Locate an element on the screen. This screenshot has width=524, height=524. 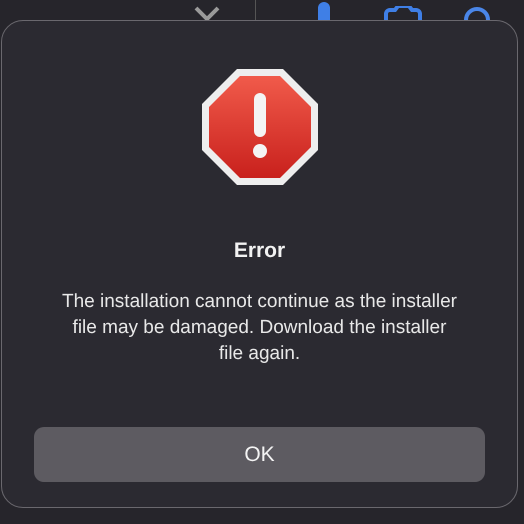
error-icon is located at coordinates (260, 127).